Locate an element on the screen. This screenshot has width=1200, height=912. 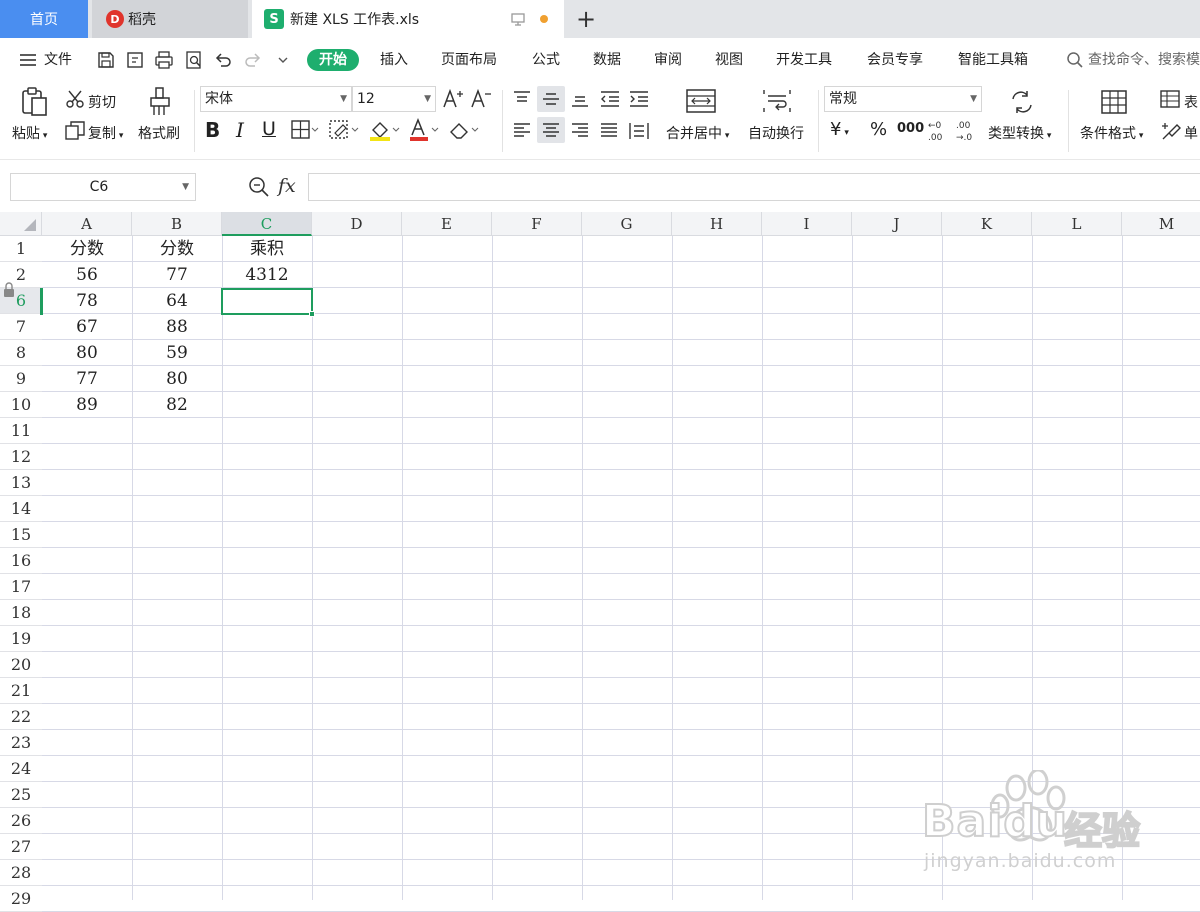
align-bottom-icon is located at coordinates (580, 99).